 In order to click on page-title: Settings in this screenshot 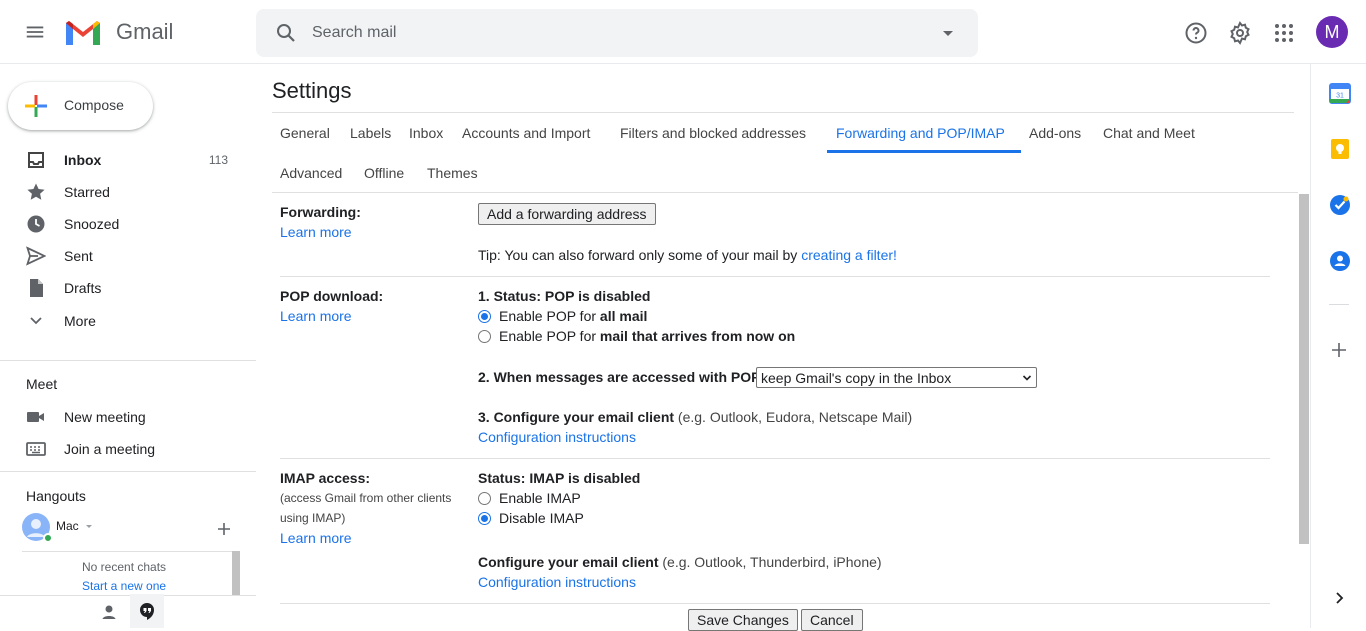, I will do `click(312, 90)`.